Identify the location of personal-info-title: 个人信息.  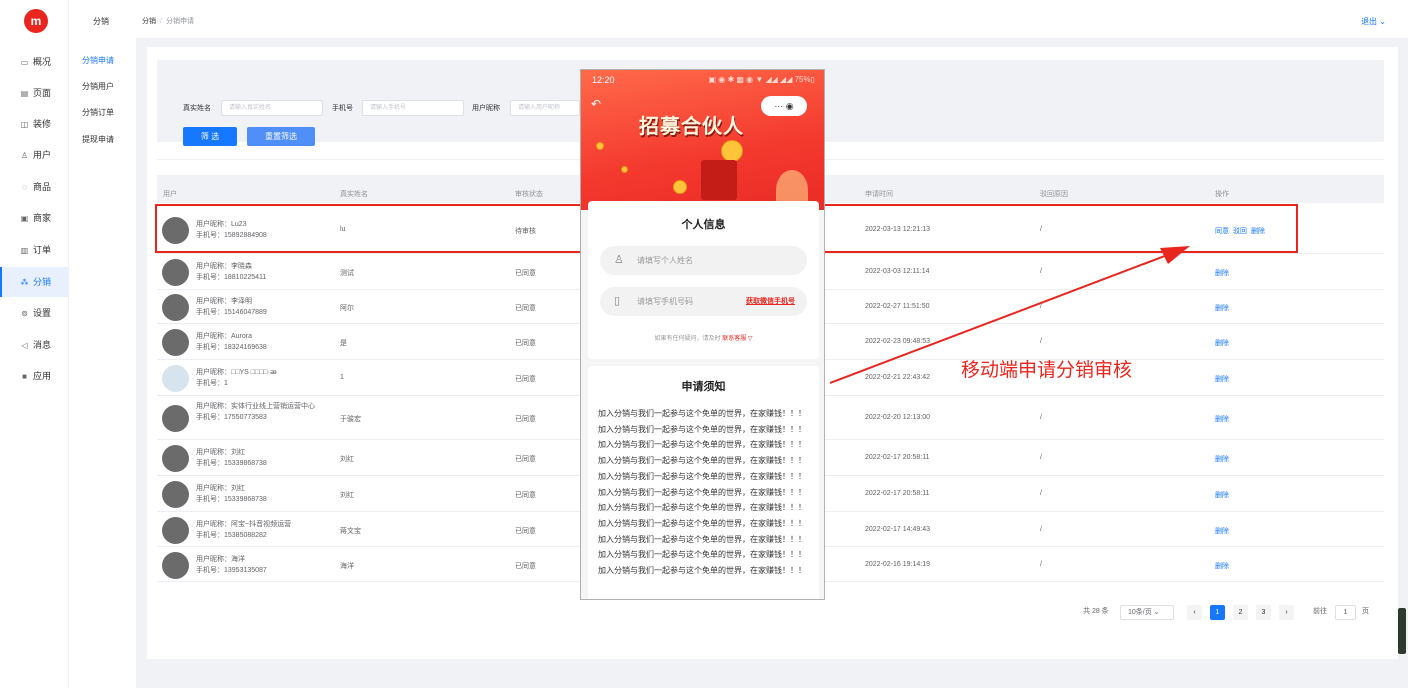
(703, 225).